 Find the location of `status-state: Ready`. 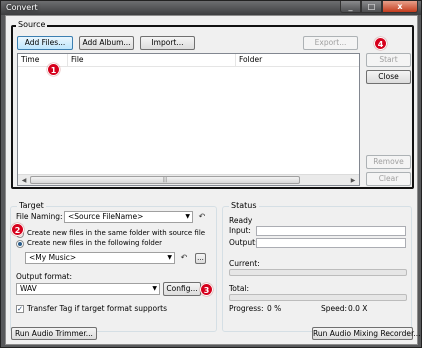

status-state: Ready is located at coordinates (241, 220).